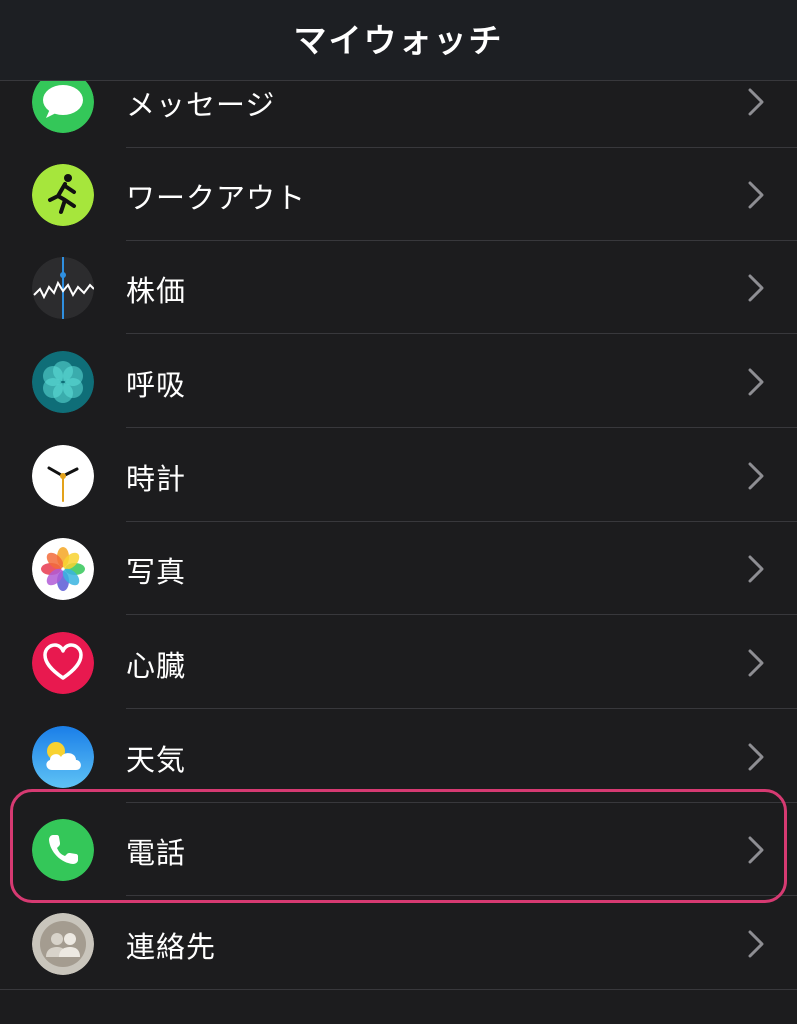 Image resolution: width=797 pixels, height=1024 pixels. I want to click on row-photos: 写真, so click(398, 568).